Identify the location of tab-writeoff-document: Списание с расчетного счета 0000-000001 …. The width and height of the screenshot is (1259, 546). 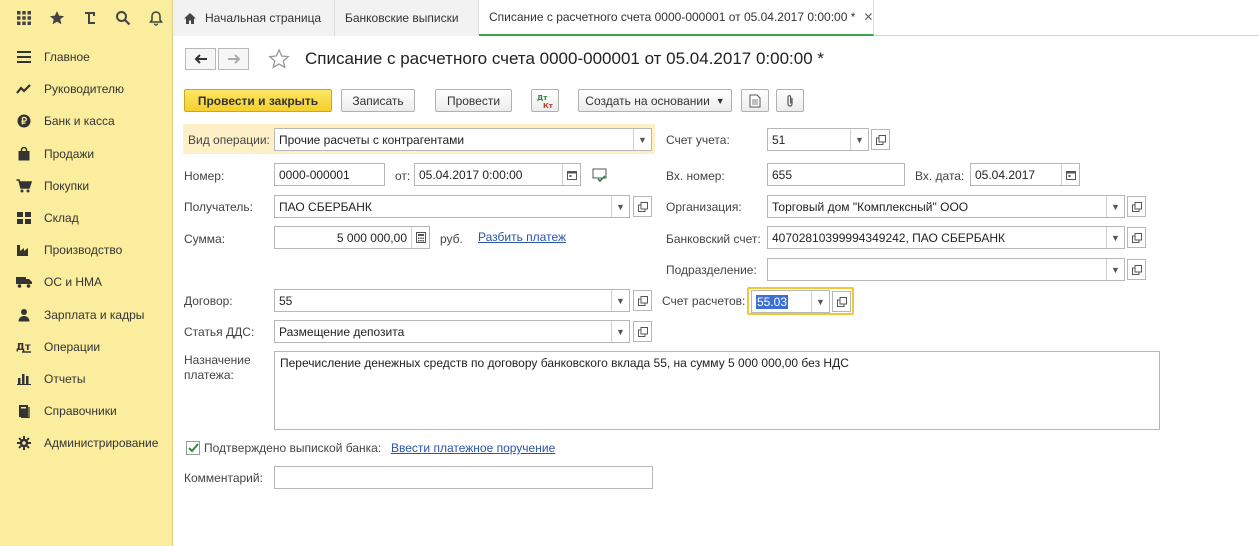
(676, 18).